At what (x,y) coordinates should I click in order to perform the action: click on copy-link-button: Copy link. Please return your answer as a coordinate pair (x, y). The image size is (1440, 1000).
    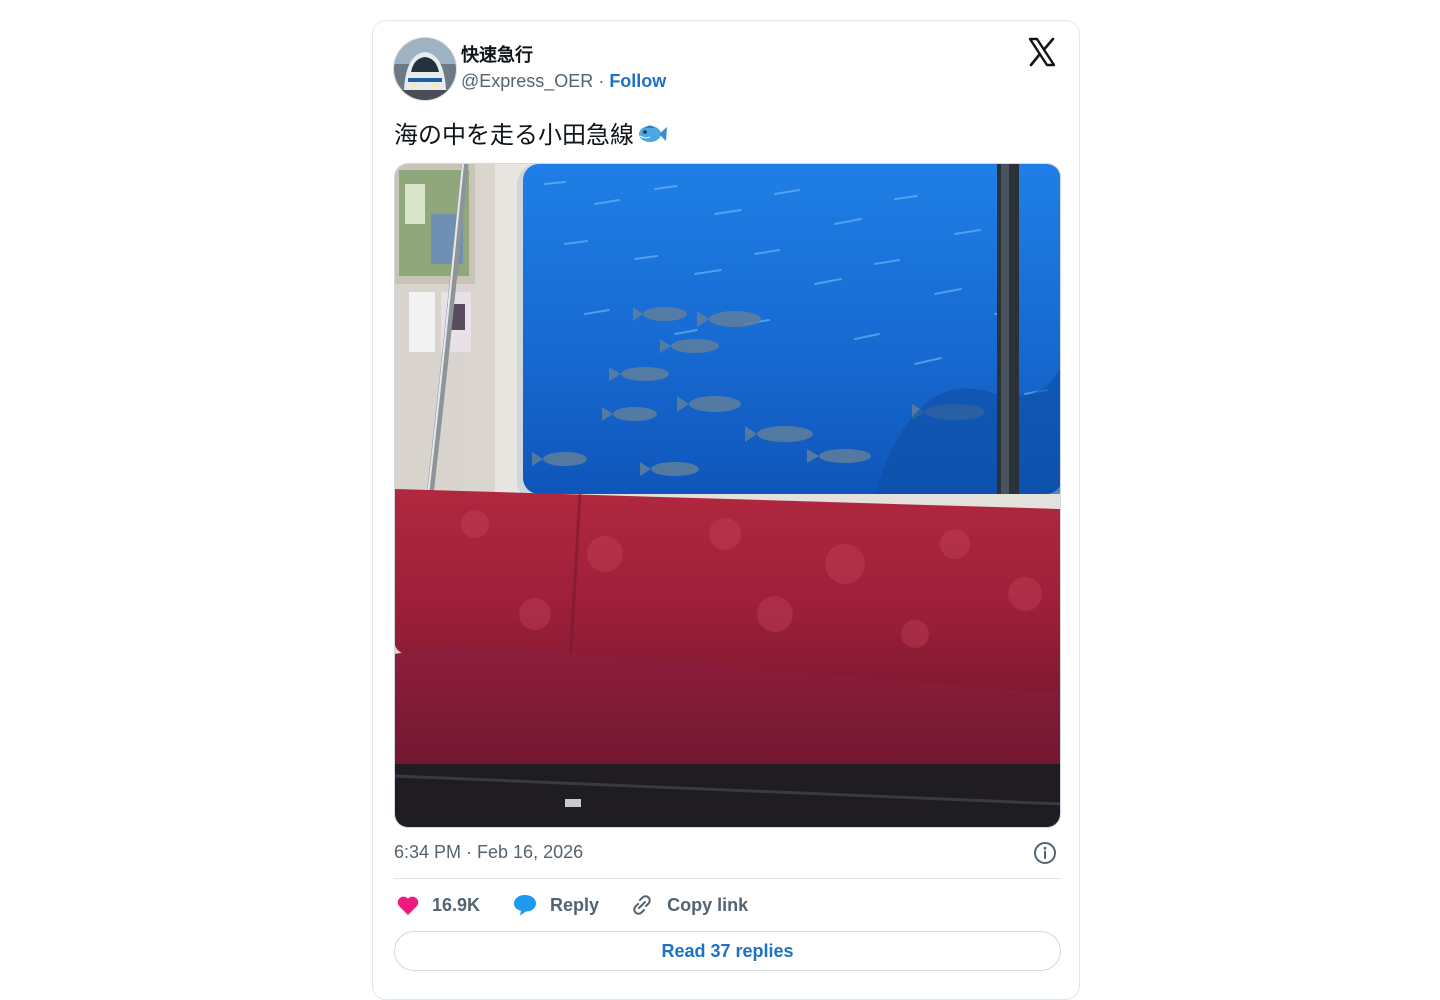
    Looking at the image, I should click on (688, 905).